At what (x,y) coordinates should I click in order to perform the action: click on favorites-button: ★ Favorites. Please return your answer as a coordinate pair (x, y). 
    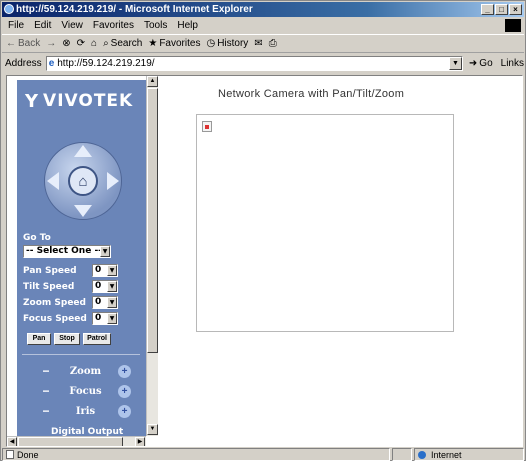
    Looking at the image, I should click on (174, 43).